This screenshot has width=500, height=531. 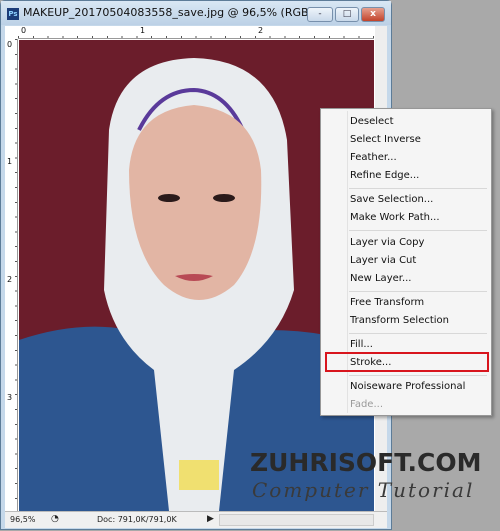 What do you see at coordinates (372, 121) in the screenshot?
I see `menu-item-deselect: Deselect` at bounding box center [372, 121].